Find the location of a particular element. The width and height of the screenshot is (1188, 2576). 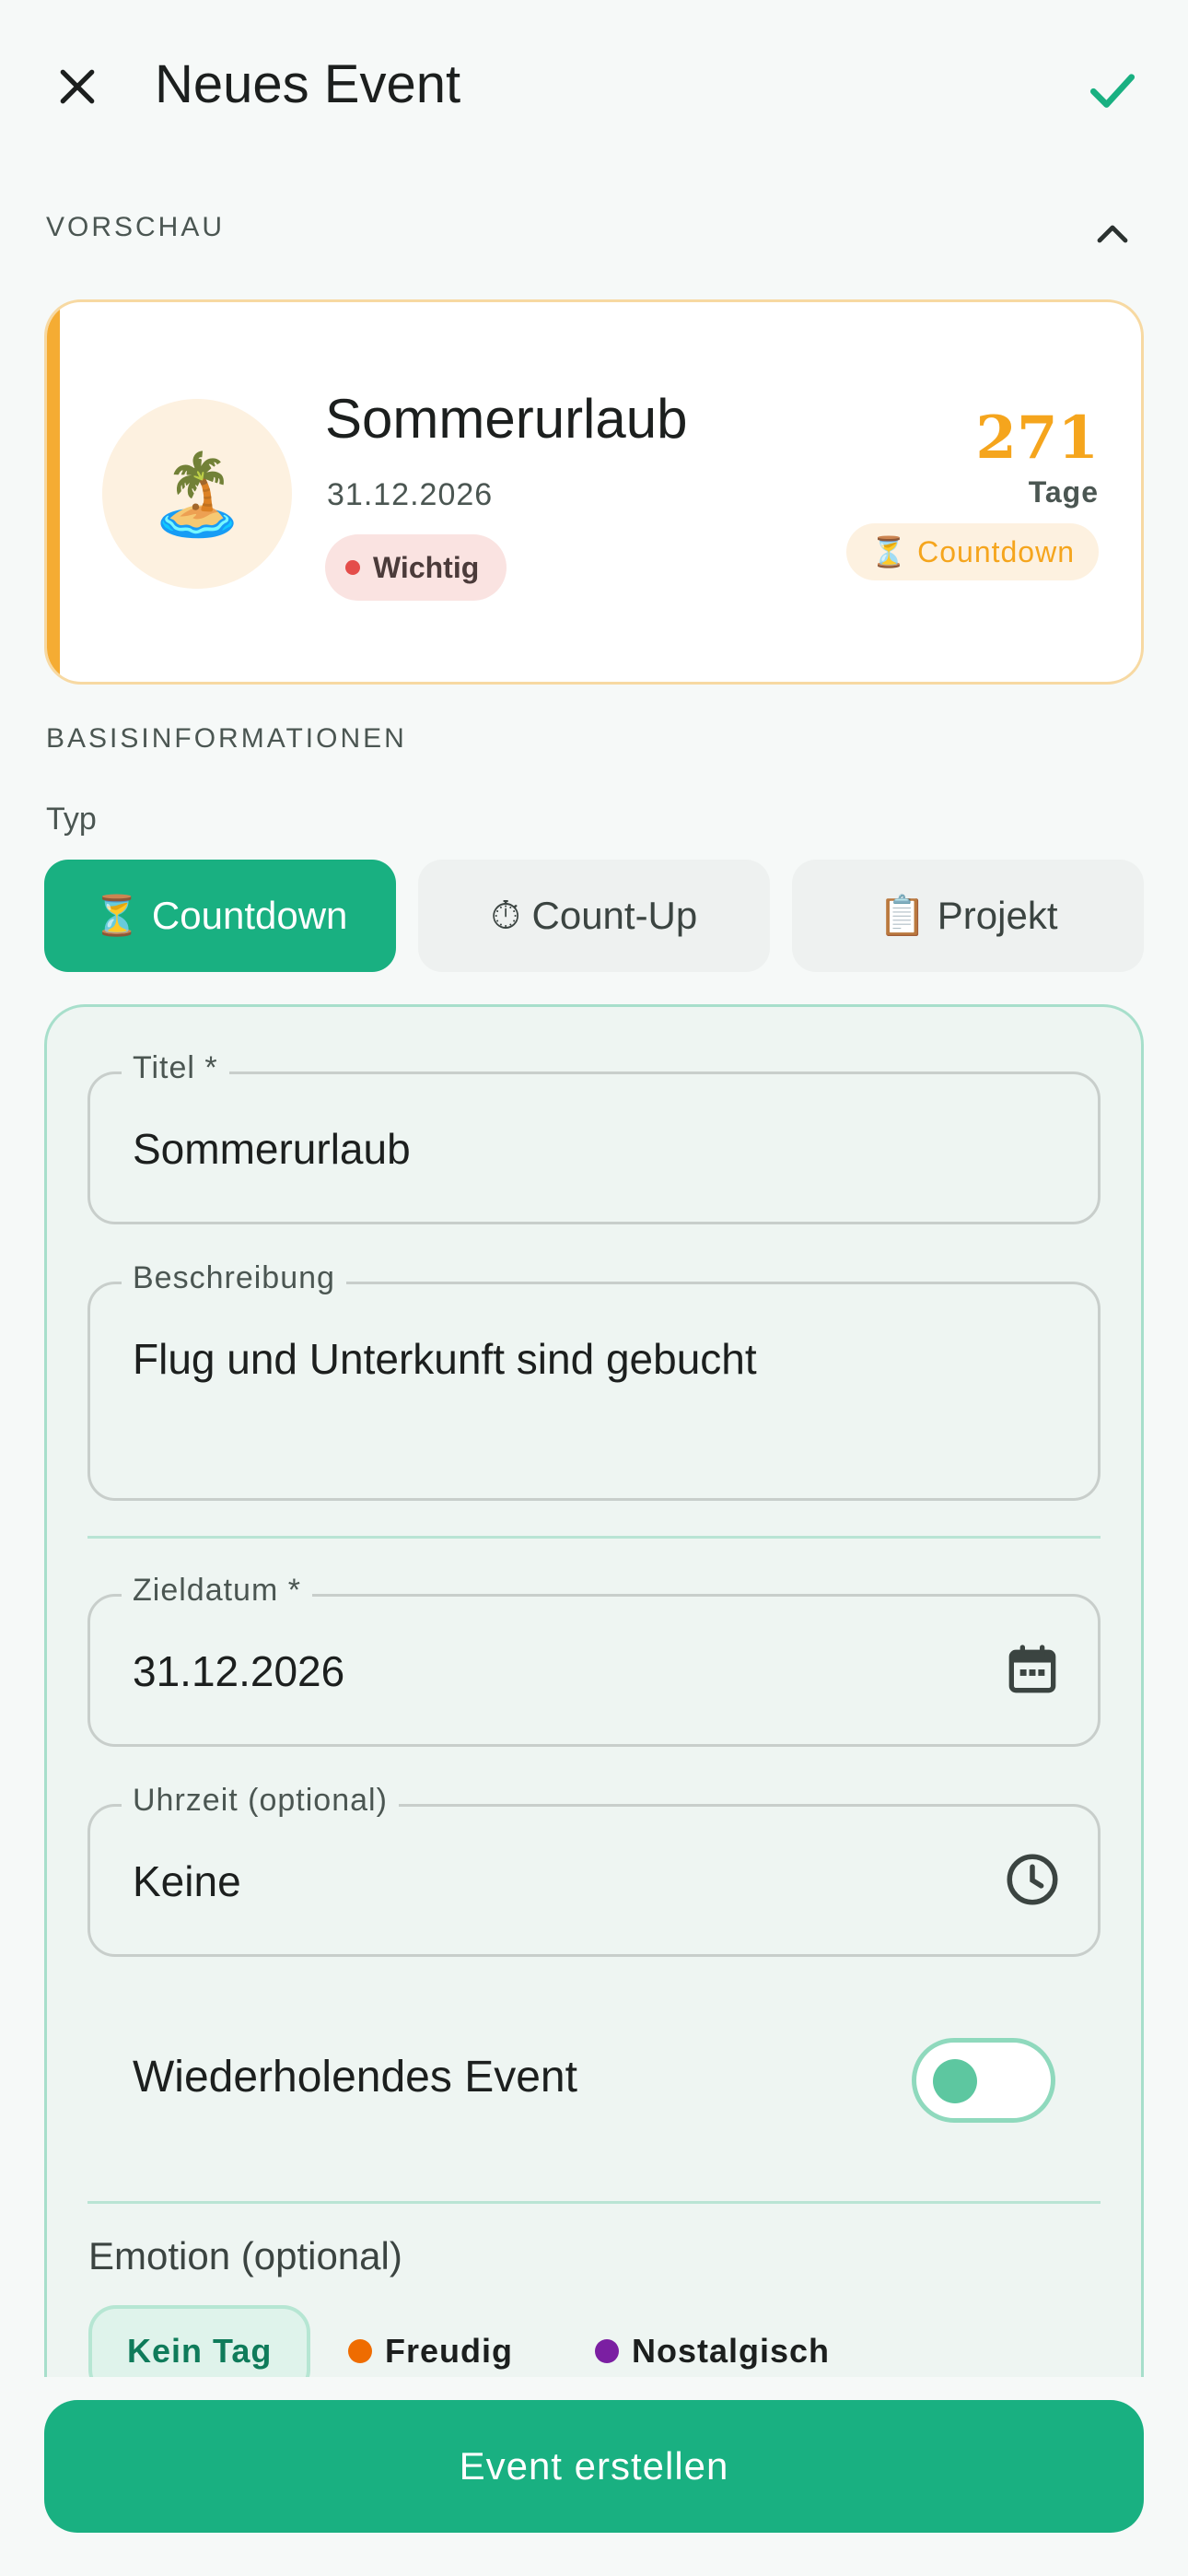

clock-button is located at coordinates (1032, 1879).